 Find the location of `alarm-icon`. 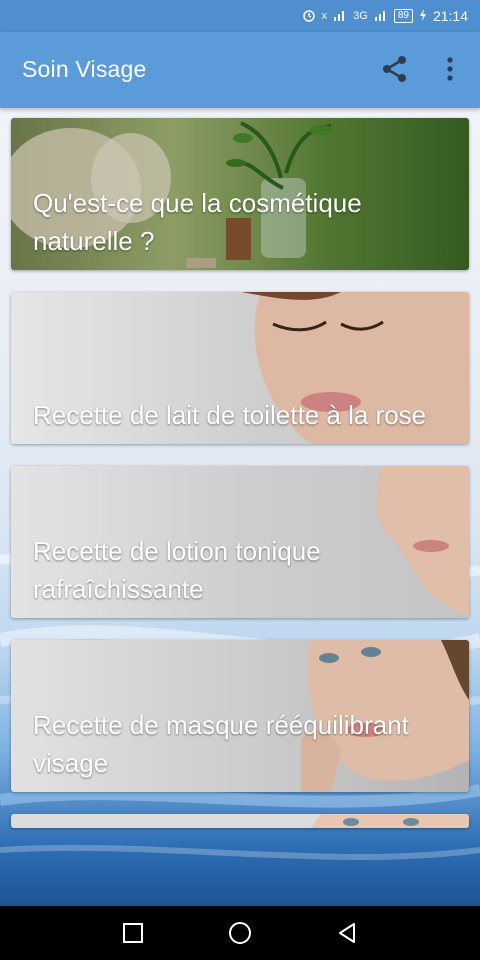

alarm-icon is located at coordinates (309, 16).